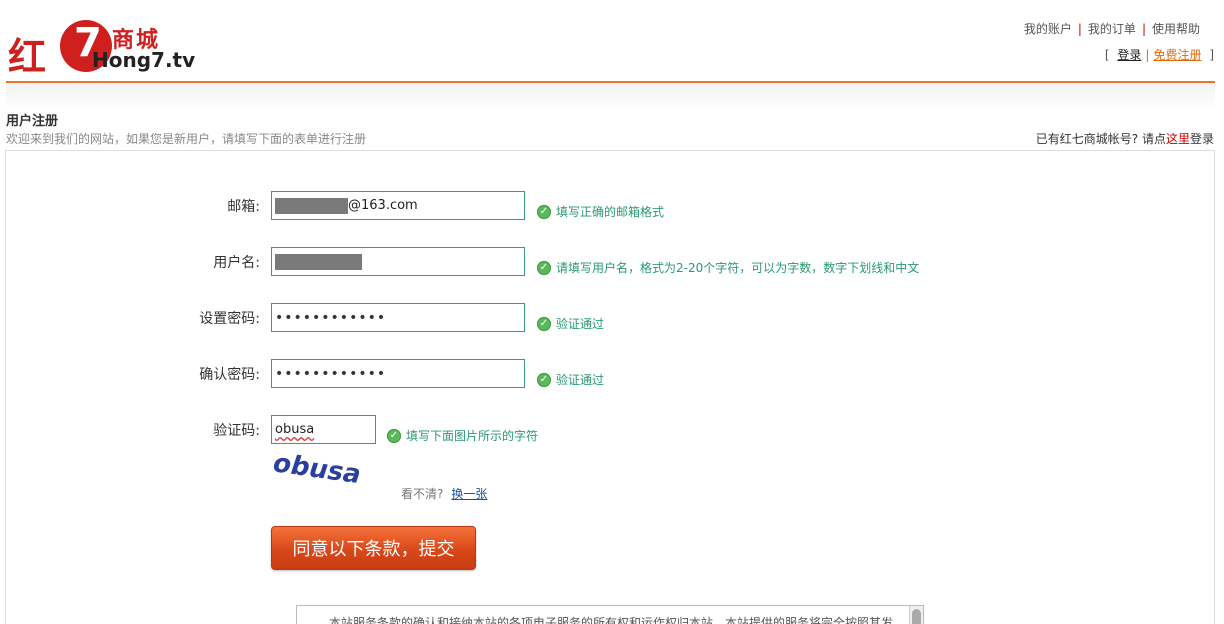 The image size is (1224, 624). Describe the element at coordinates (323, 429) in the screenshot. I see `captcha-field: obusa` at that location.